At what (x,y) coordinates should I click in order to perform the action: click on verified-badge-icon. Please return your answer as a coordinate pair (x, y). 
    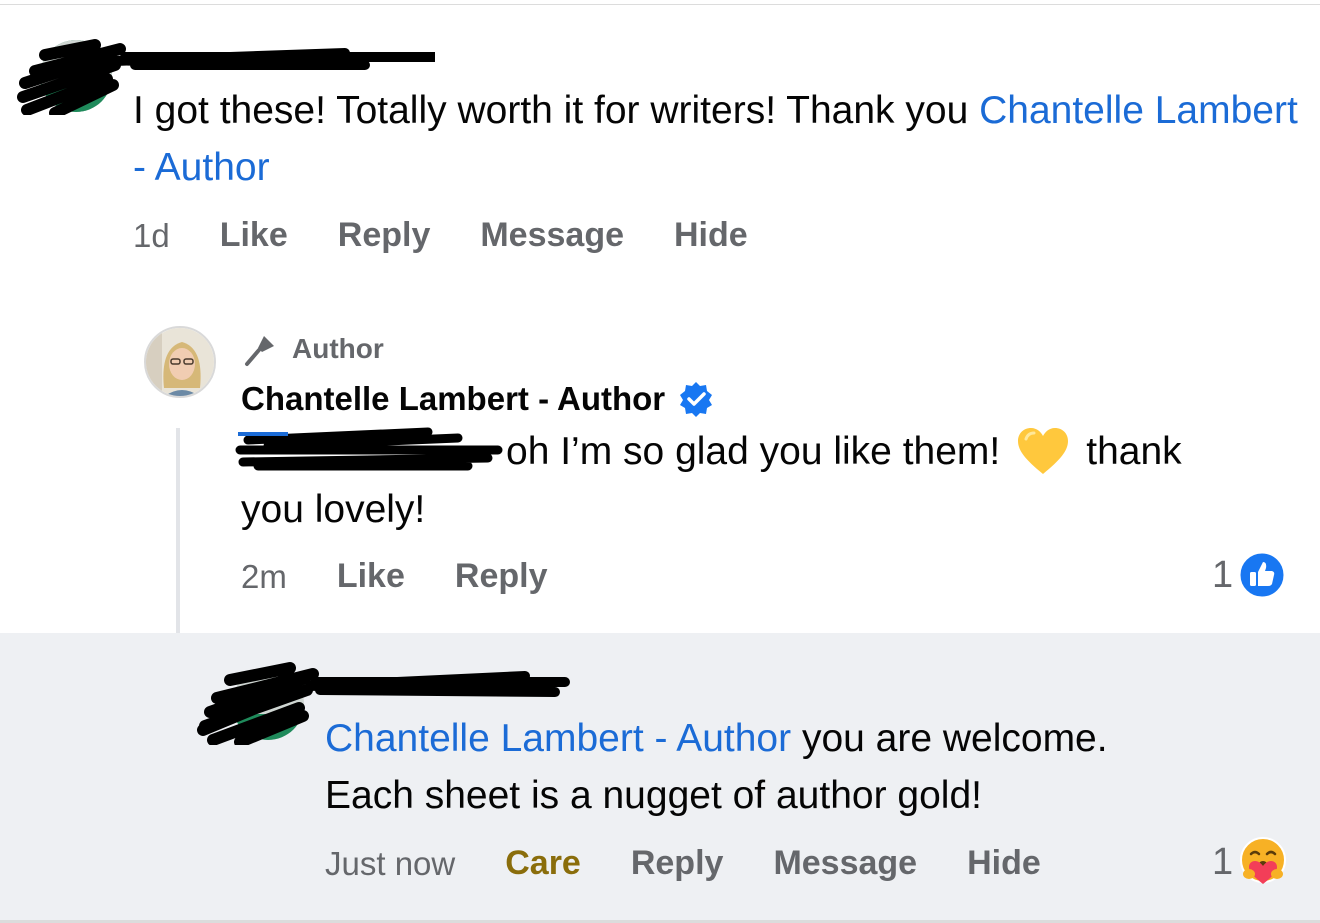
    Looking at the image, I should click on (696, 399).